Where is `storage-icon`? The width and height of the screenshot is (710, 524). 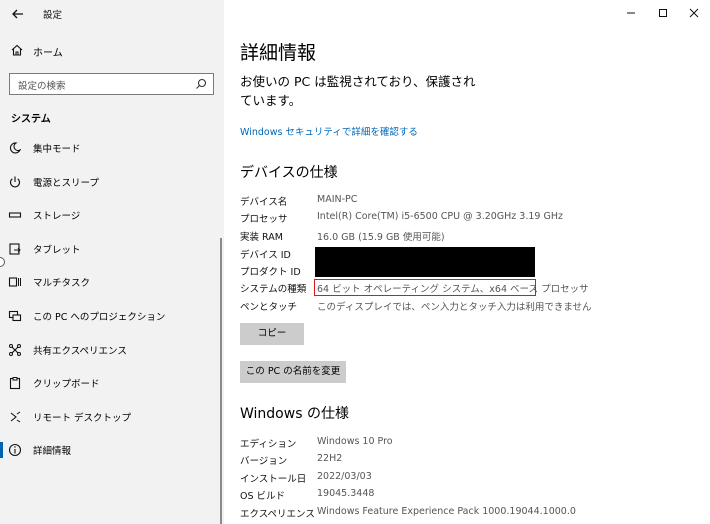
storage-icon is located at coordinates (15, 215).